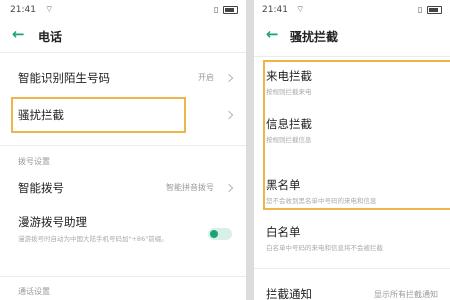 The width and height of the screenshot is (450, 300). What do you see at coordinates (34, 291) in the screenshot?
I see `section-call-settings: 通话设置` at bounding box center [34, 291].